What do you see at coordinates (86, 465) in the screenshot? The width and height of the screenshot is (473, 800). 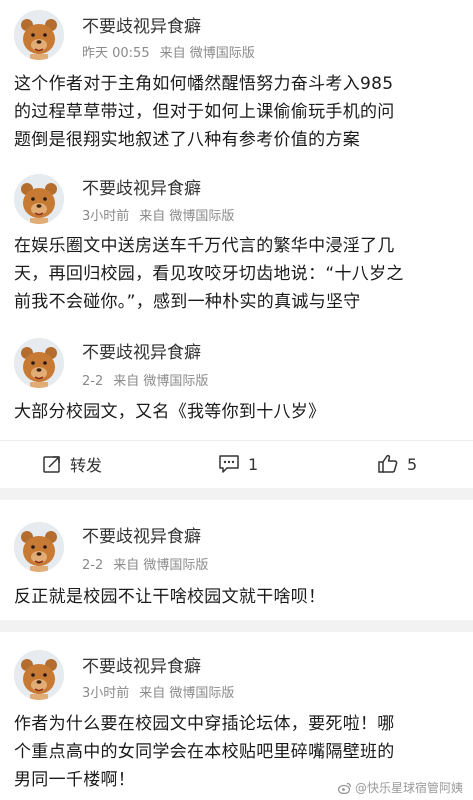 I see `repost-label: 转发` at bounding box center [86, 465].